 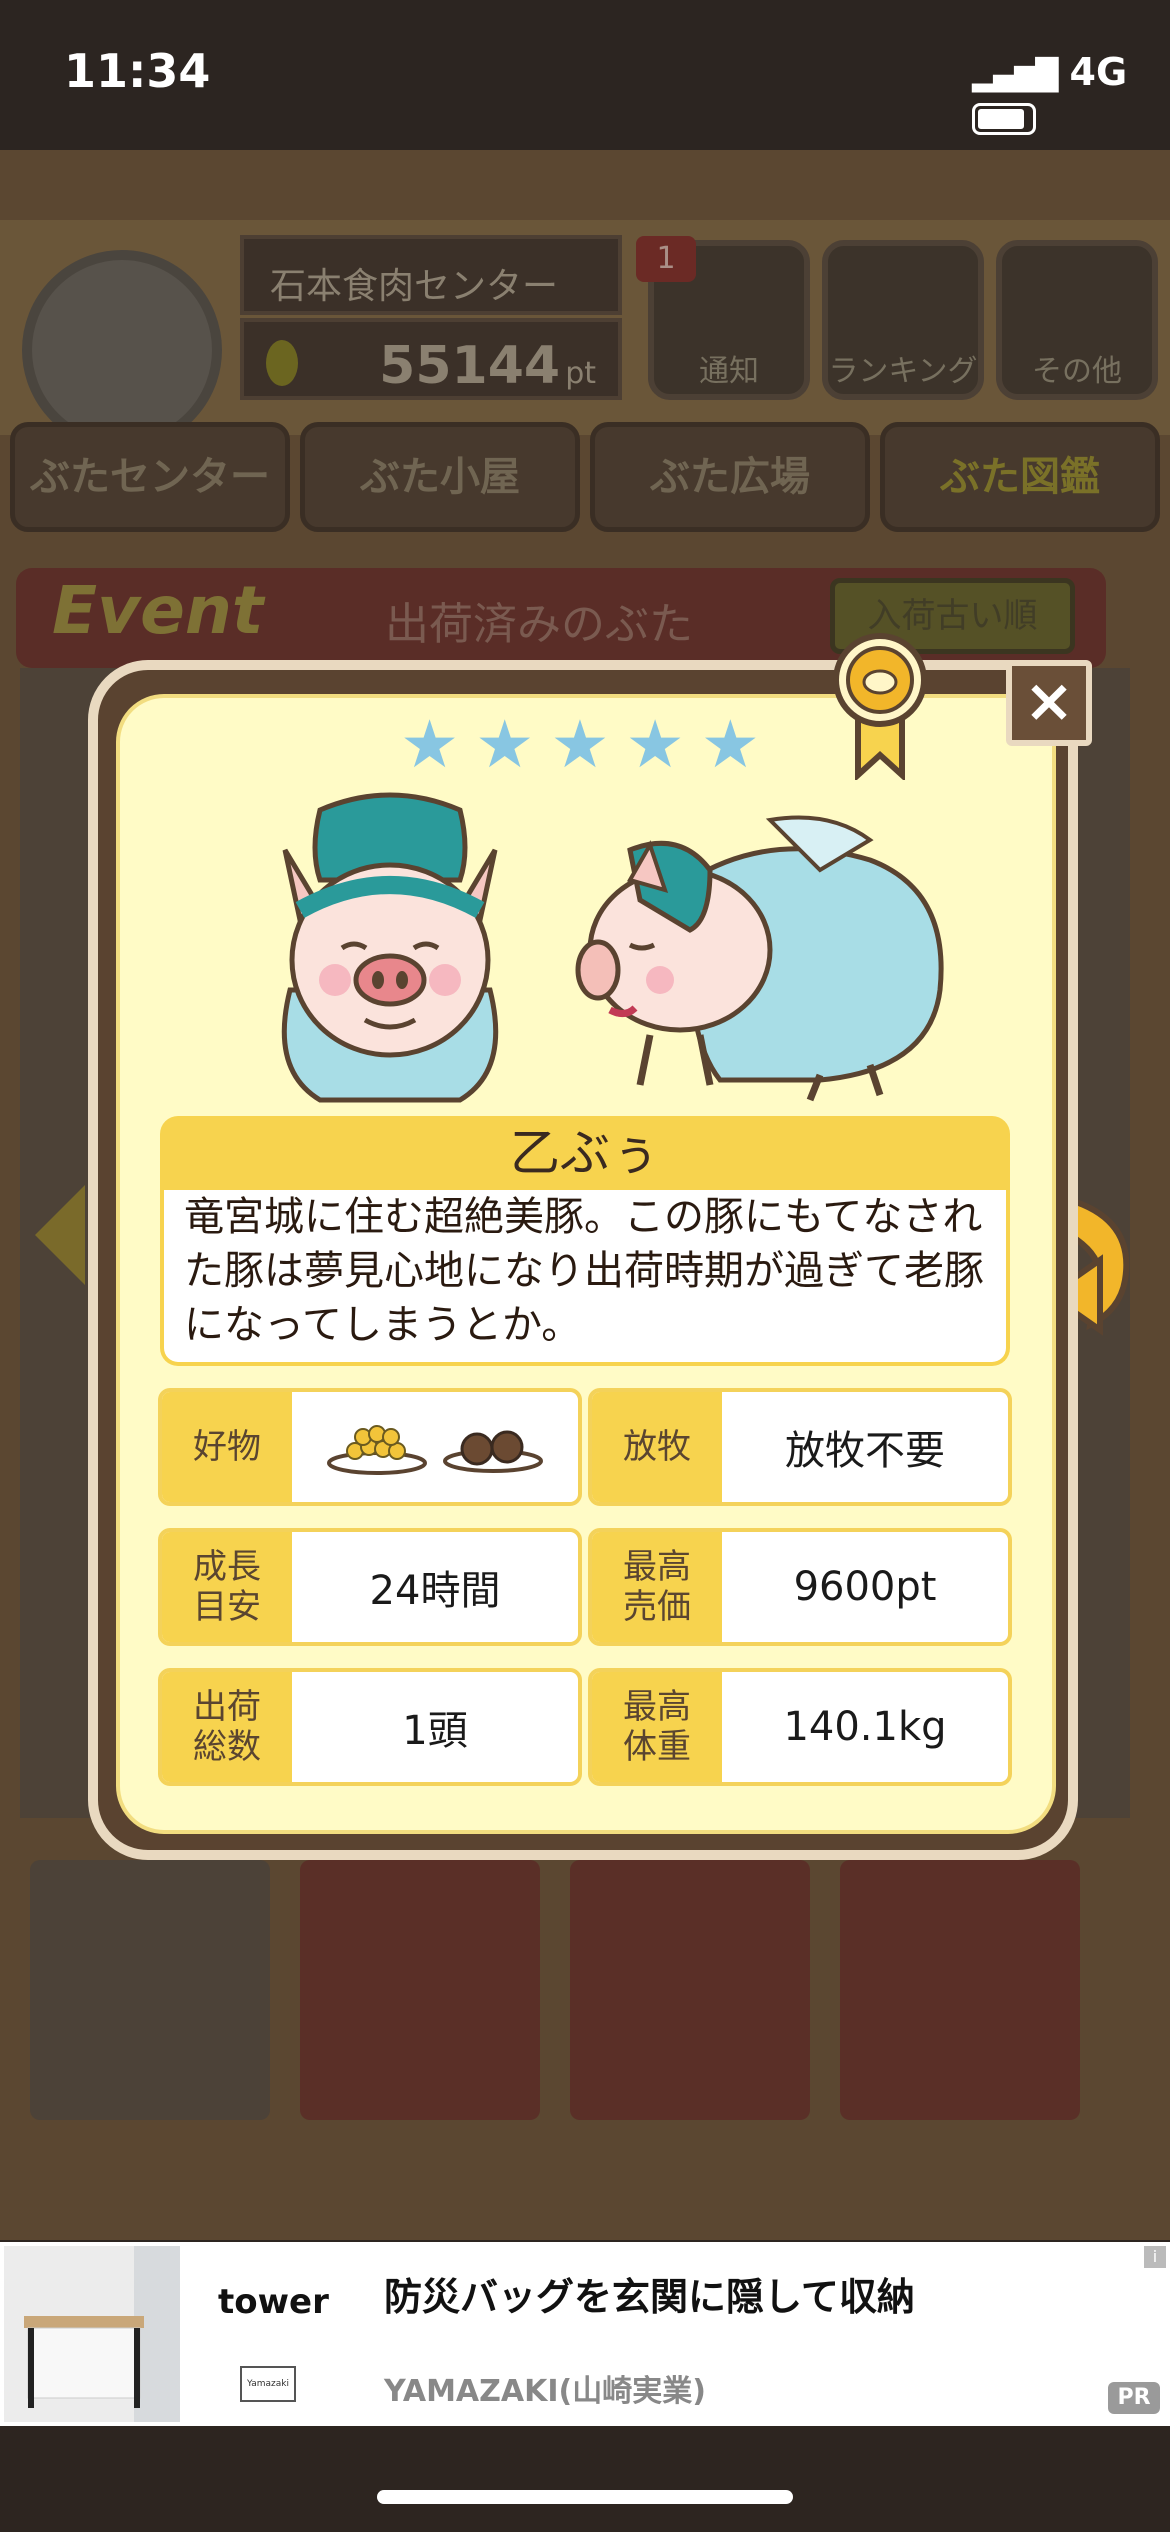 What do you see at coordinates (960, 1990) in the screenshot?
I see `bottom-tab-event-pigs` at bounding box center [960, 1990].